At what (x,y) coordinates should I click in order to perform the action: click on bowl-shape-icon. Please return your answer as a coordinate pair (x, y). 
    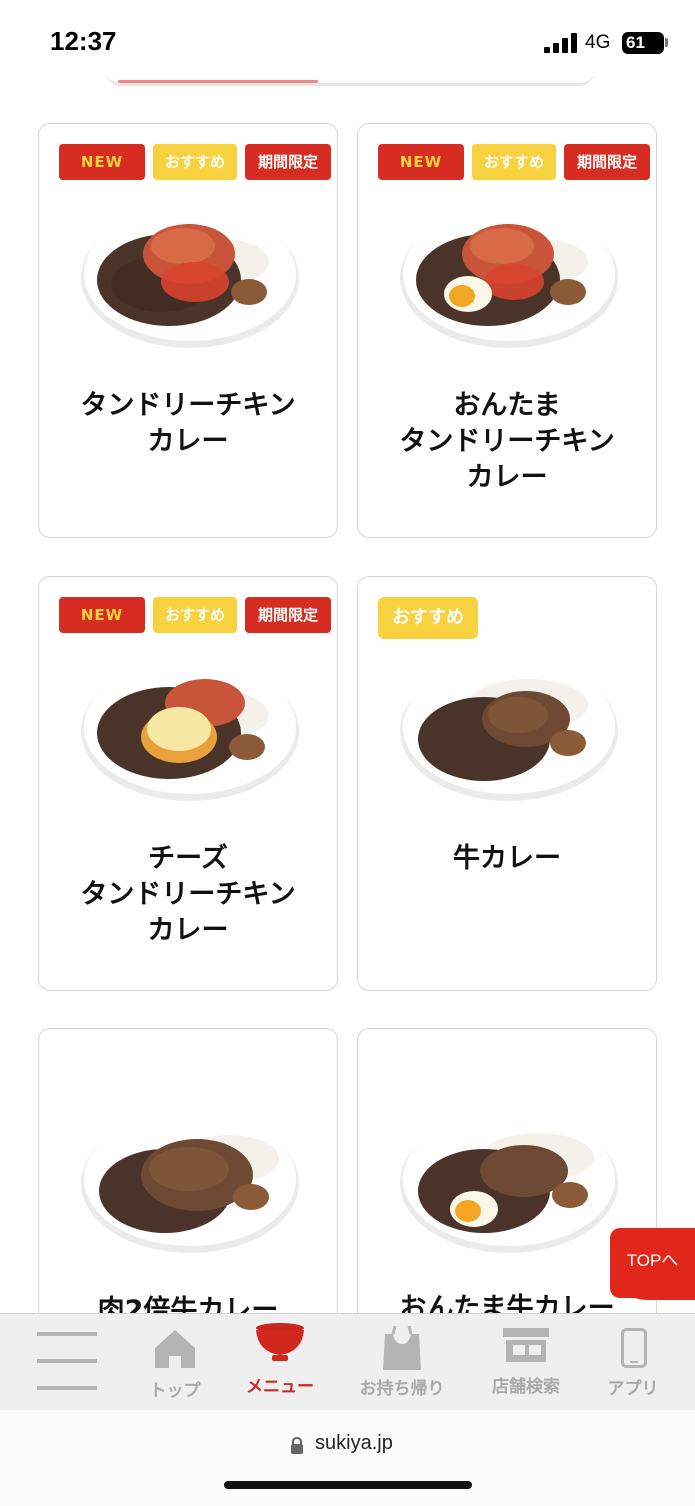
    Looking at the image, I should click on (652, 1290).